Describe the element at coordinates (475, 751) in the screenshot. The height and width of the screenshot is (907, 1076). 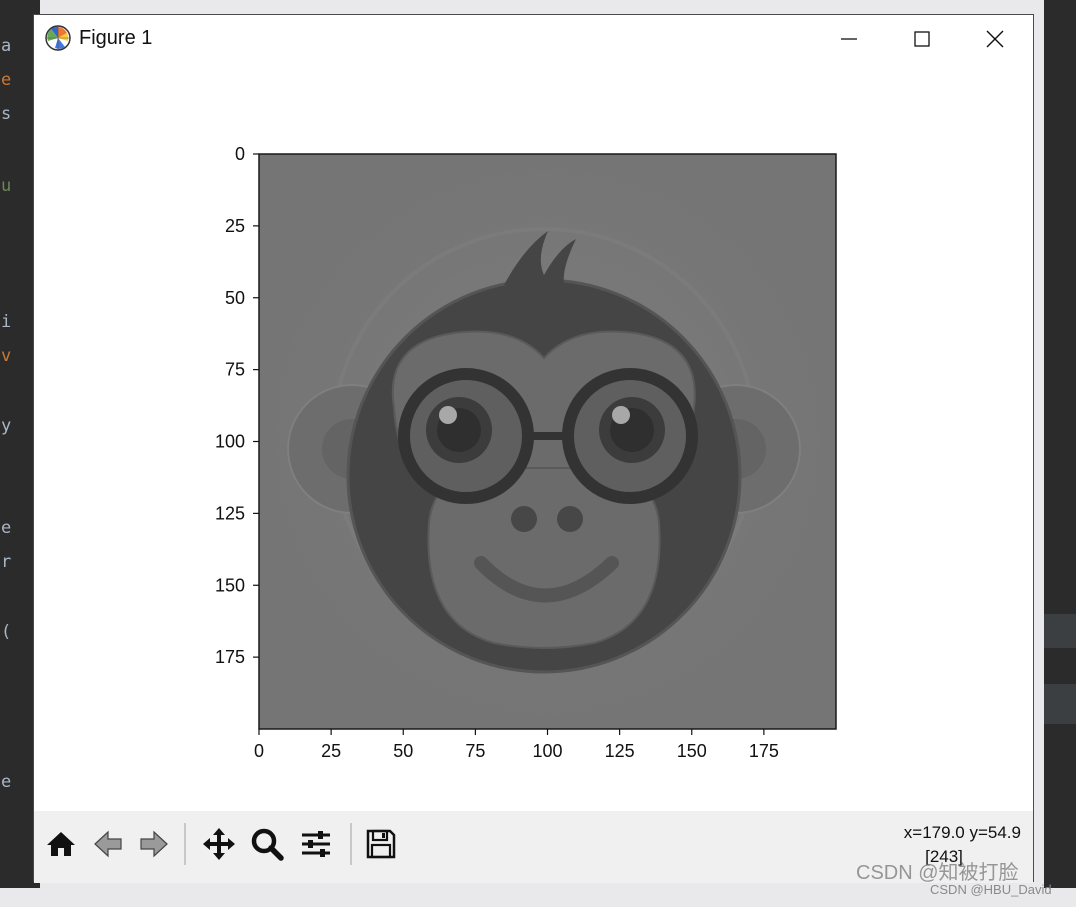
I see `x-tick-label: 75` at that location.